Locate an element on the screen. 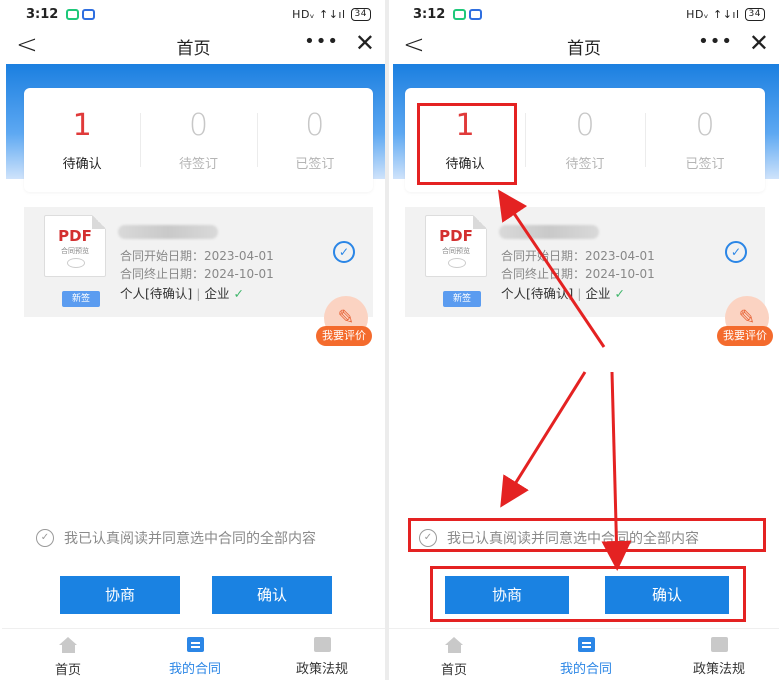 Image resolution: width=779 pixels, height=680 pixels. annotation-arrows is located at coordinates (564, 380).